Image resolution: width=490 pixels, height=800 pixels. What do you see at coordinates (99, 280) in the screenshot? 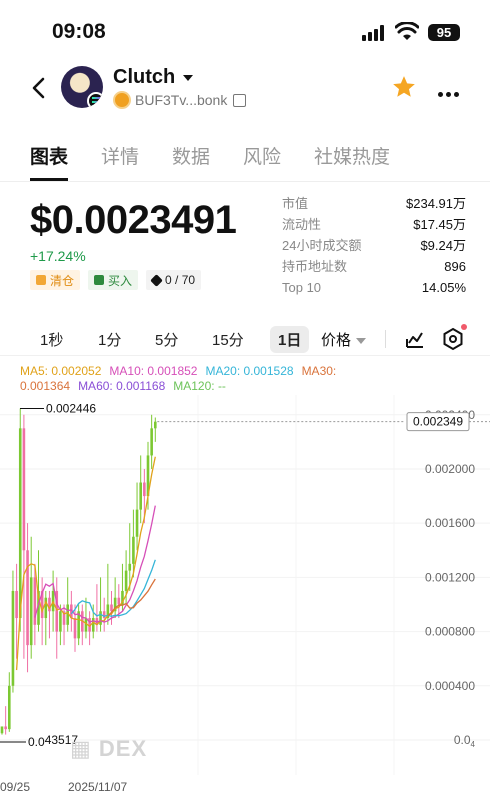
I see `wallet-icon` at bounding box center [99, 280].